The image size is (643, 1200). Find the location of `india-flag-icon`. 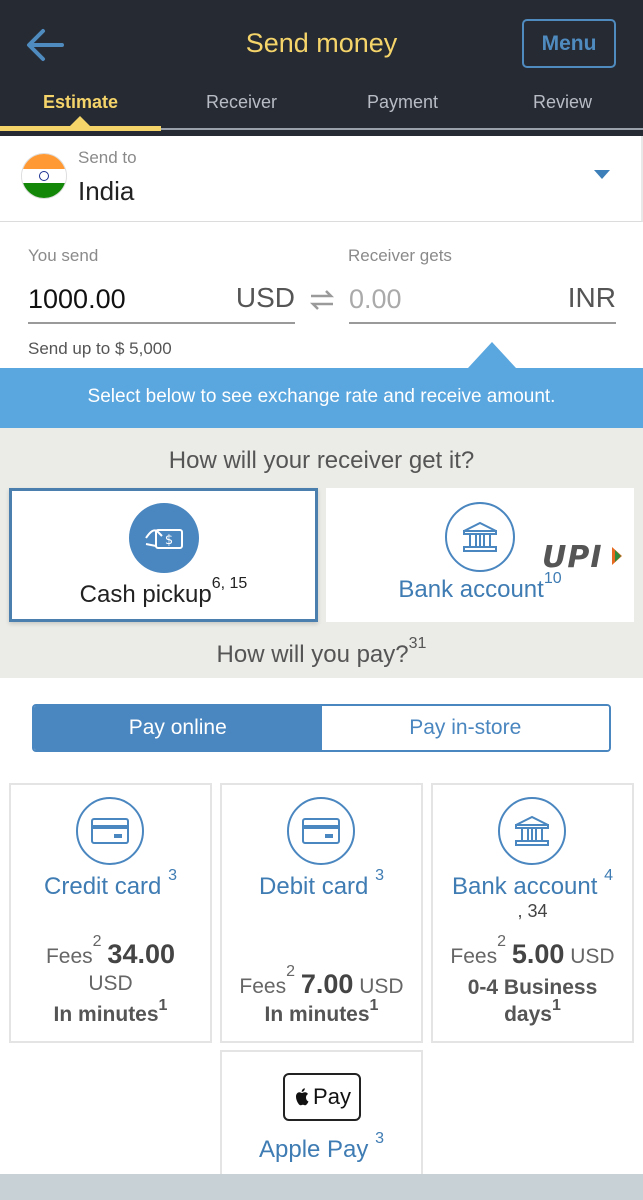

india-flag-icon is located at coordinates (44, 176).